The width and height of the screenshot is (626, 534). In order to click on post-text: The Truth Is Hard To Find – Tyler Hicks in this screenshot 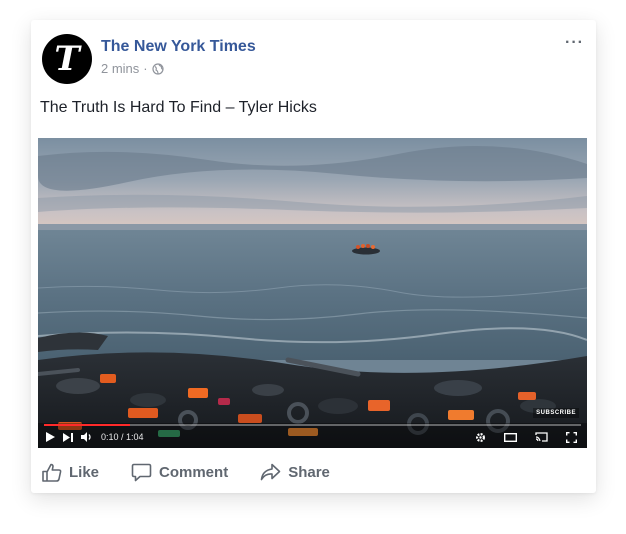, I will do `click(178, 107)`.